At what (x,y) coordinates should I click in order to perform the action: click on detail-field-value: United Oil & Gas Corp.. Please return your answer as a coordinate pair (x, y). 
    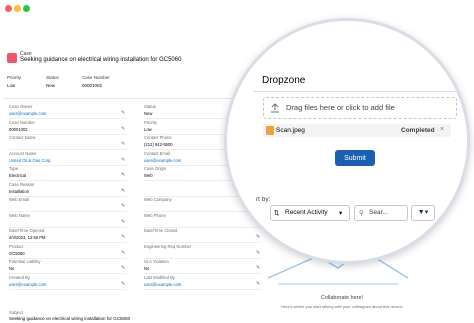
    Looking at the image, I should click on (59, 160).